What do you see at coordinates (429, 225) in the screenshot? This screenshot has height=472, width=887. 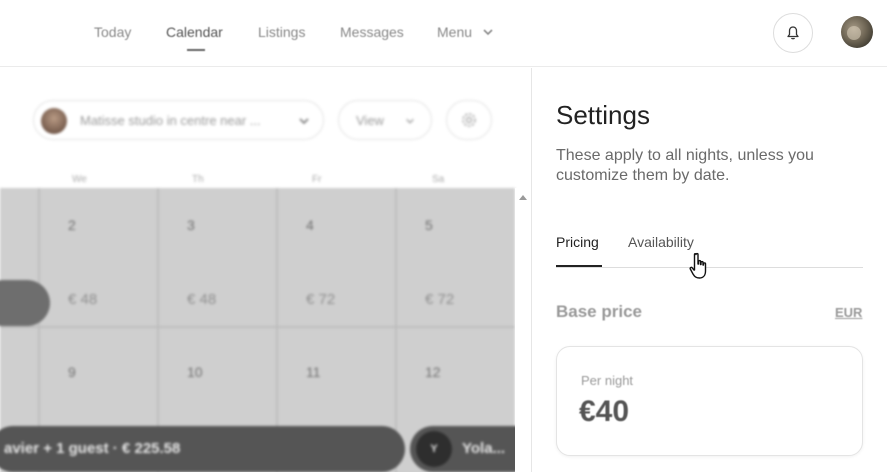 I see `calendar-date: 5` at bounding box center [429, 225].